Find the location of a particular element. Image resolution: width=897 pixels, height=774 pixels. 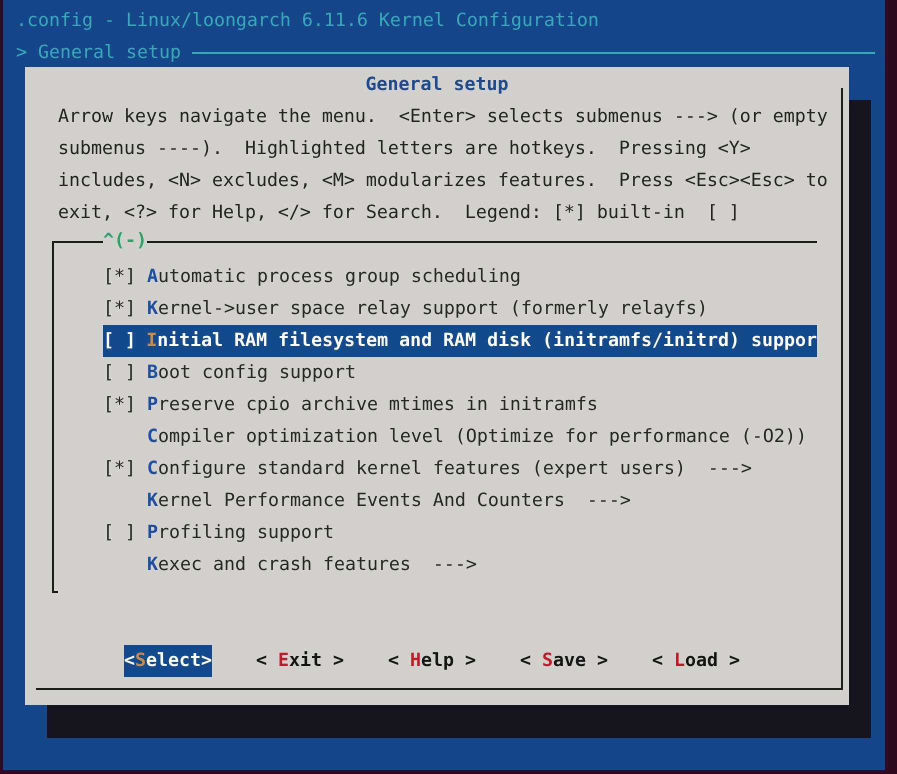

menu-item-label: Configure standard kernel features (expert users) ---> is located at coordinates (449, 469).